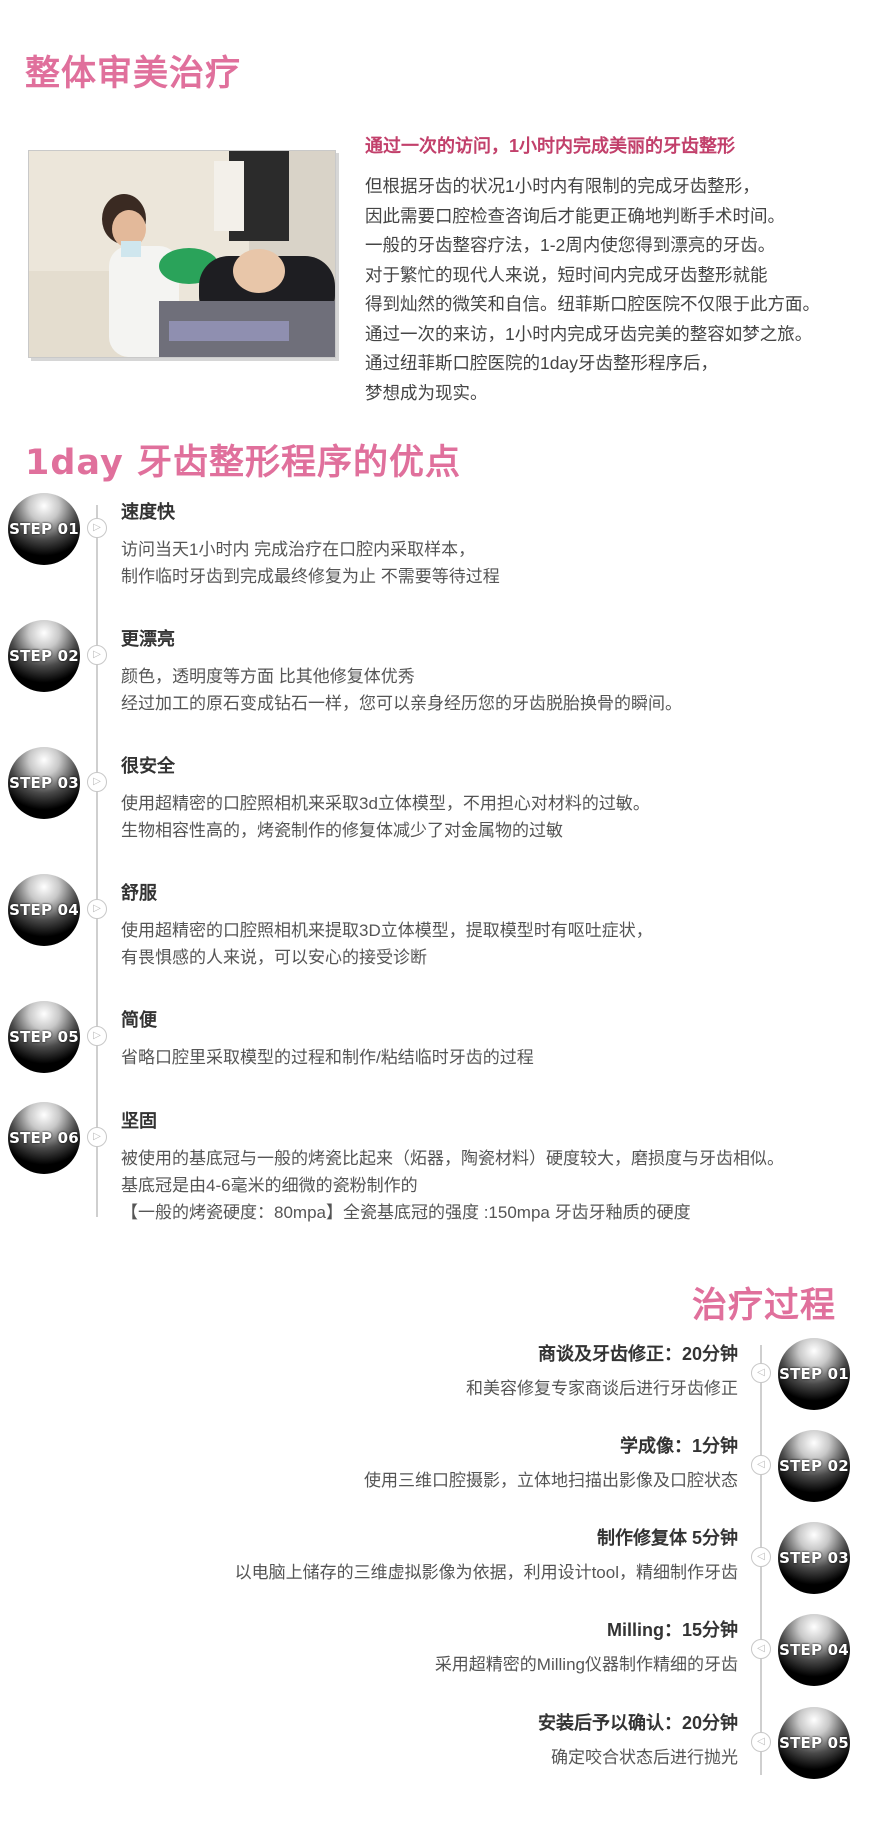 The width and height of the screenshot is (870, 1841). I want to click on intro-line: 但根据牙齿的状况1小时内有限制的完成牙齿整形，, so click(562, 186).